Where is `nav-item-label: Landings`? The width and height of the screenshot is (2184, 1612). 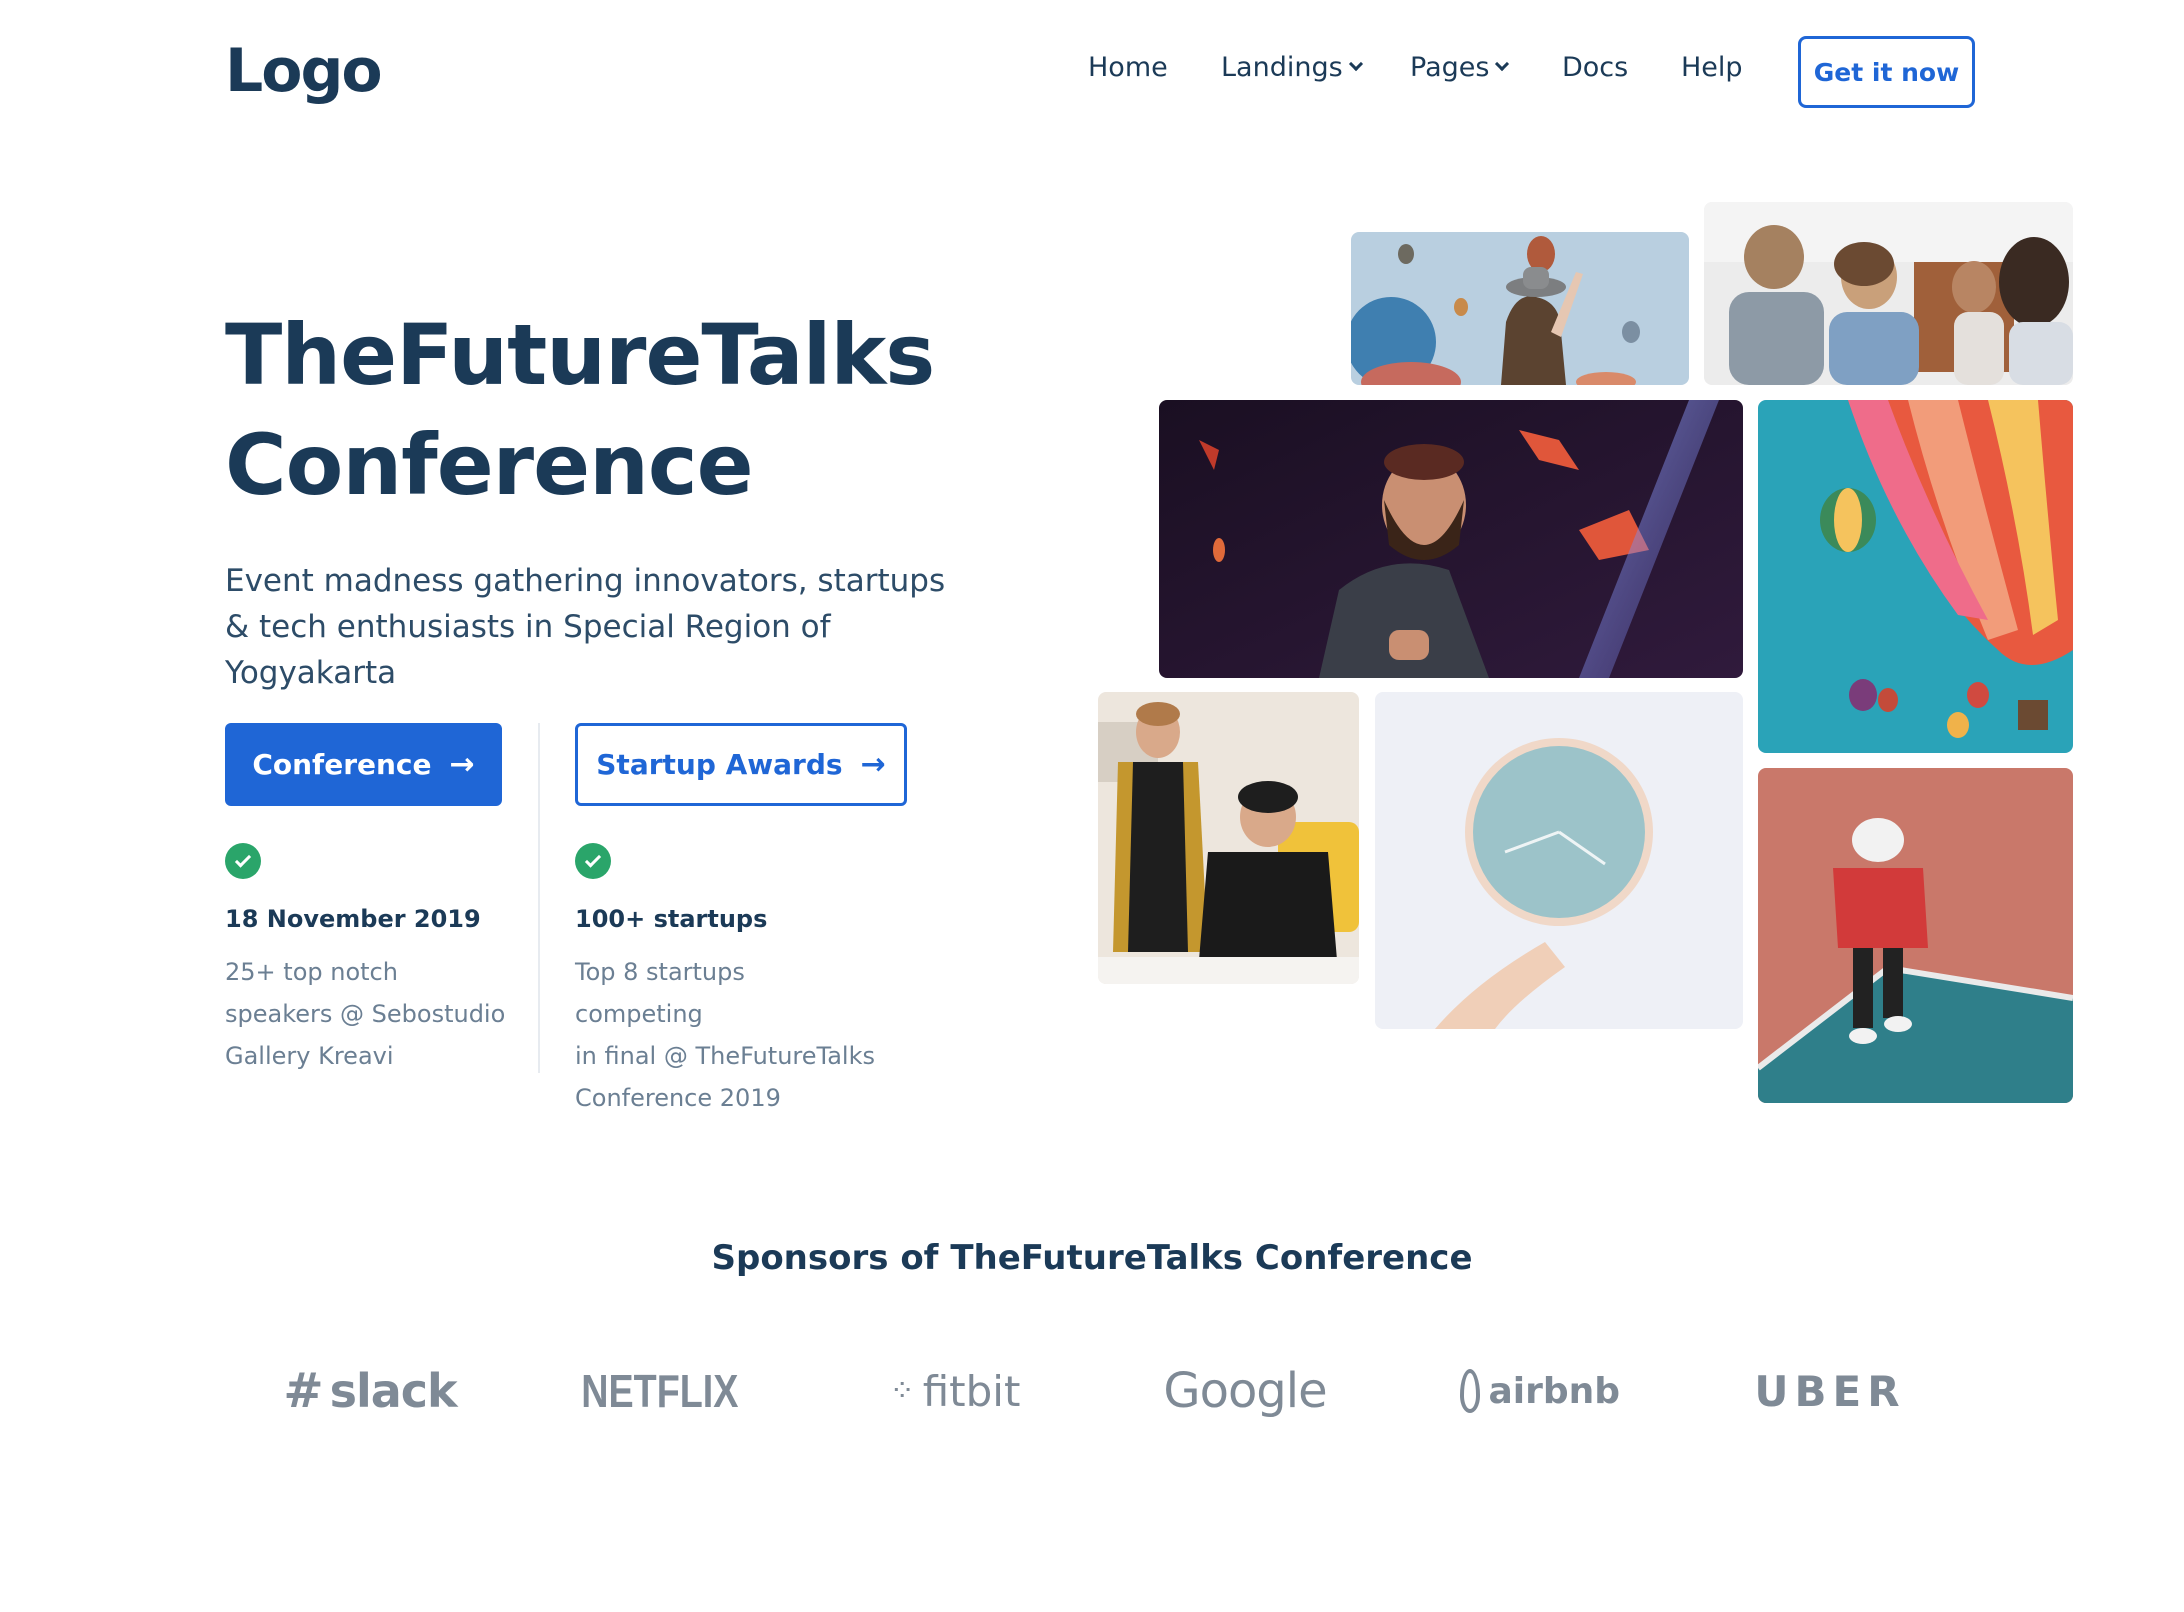 nav-item-label: Landings is located at coordinates (1282, 67).